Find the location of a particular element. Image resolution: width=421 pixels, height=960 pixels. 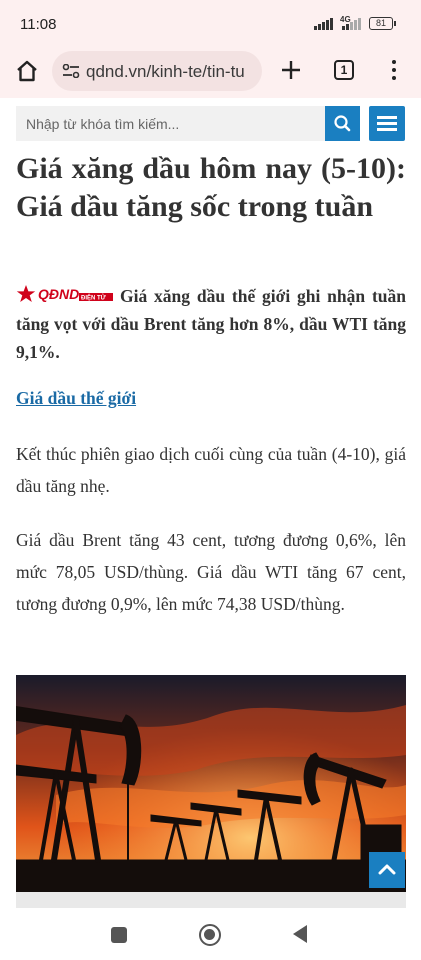

chevron-up-icon is located at coordinates (387, 870).